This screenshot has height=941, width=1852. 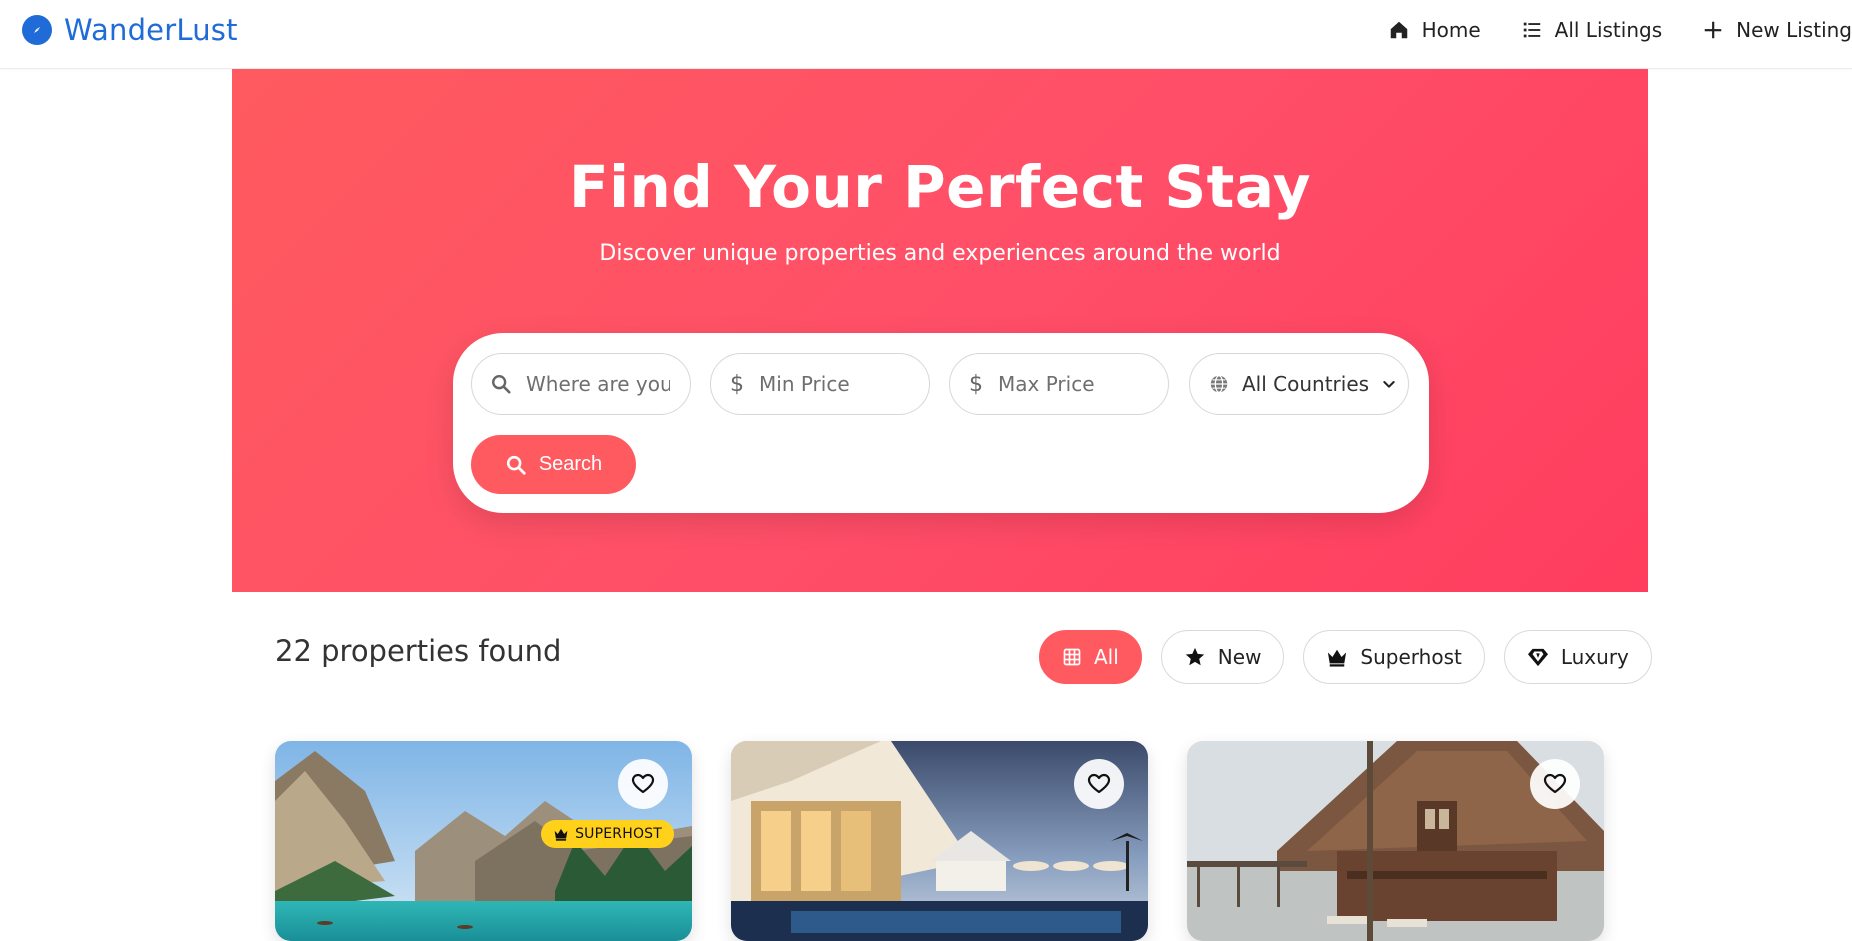 I want to click on brand-name: WanderLust, so click(x=151, y=30).